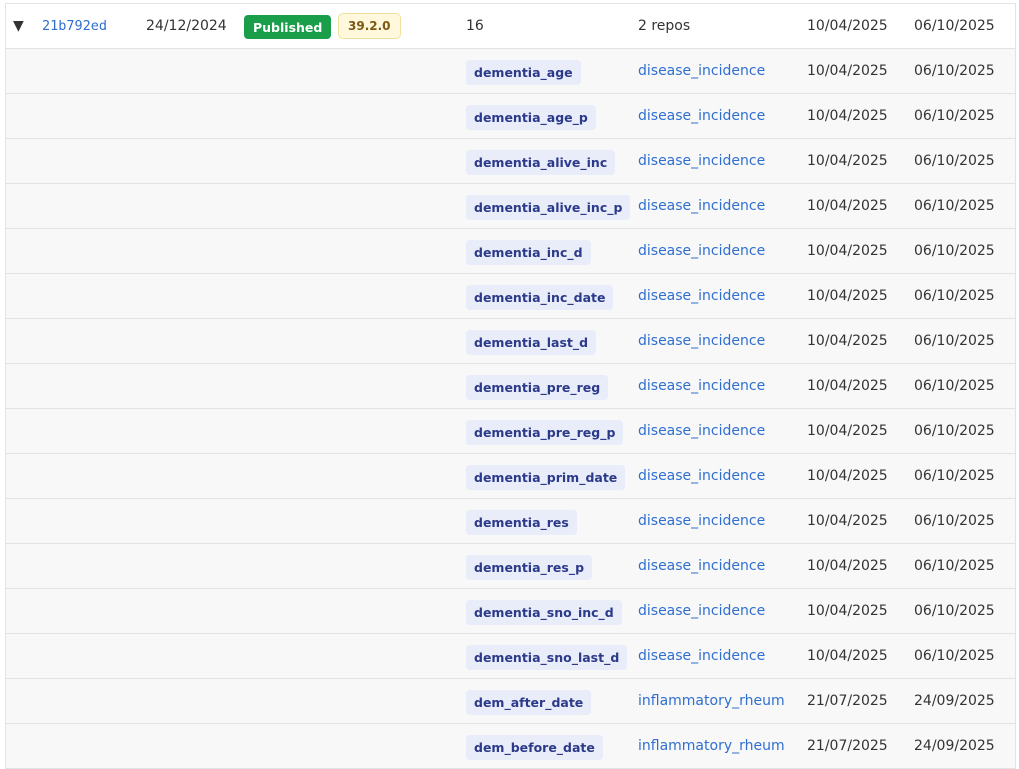 The width and height of the screenshot is (1019, 769). I want to click on variable-name-tag: dem_before_date, so click(534, 747).